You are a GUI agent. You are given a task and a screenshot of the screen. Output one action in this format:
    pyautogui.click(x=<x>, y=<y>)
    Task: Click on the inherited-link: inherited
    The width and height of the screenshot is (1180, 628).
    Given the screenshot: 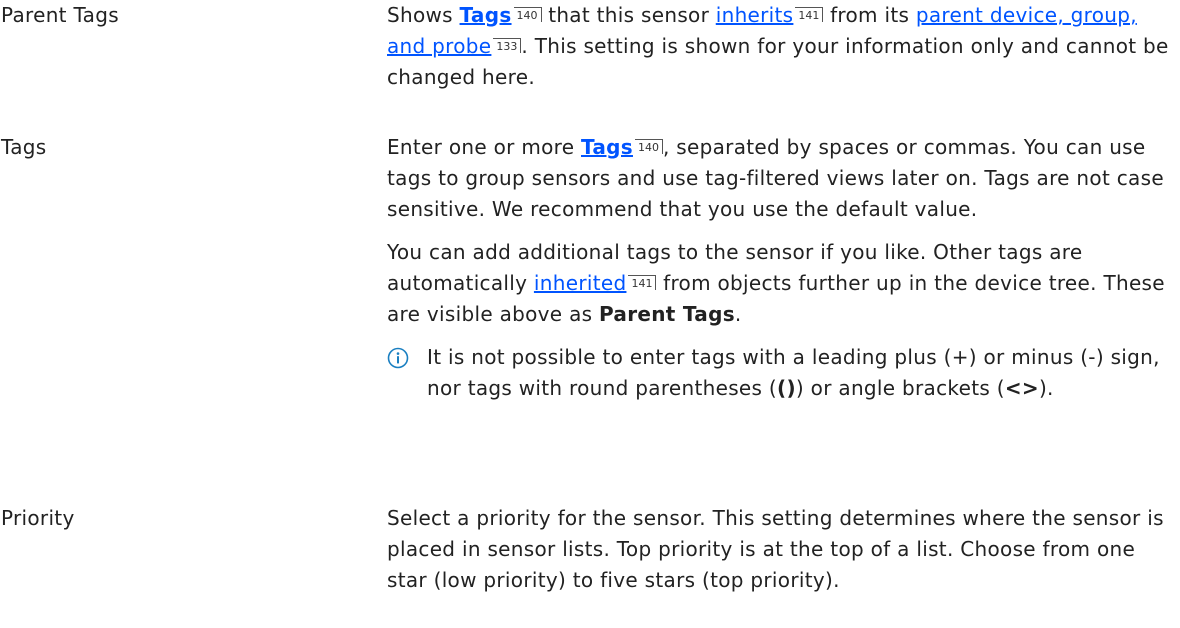 What is the action you would take?
    pyautogui.click(x=580, y=283)
    